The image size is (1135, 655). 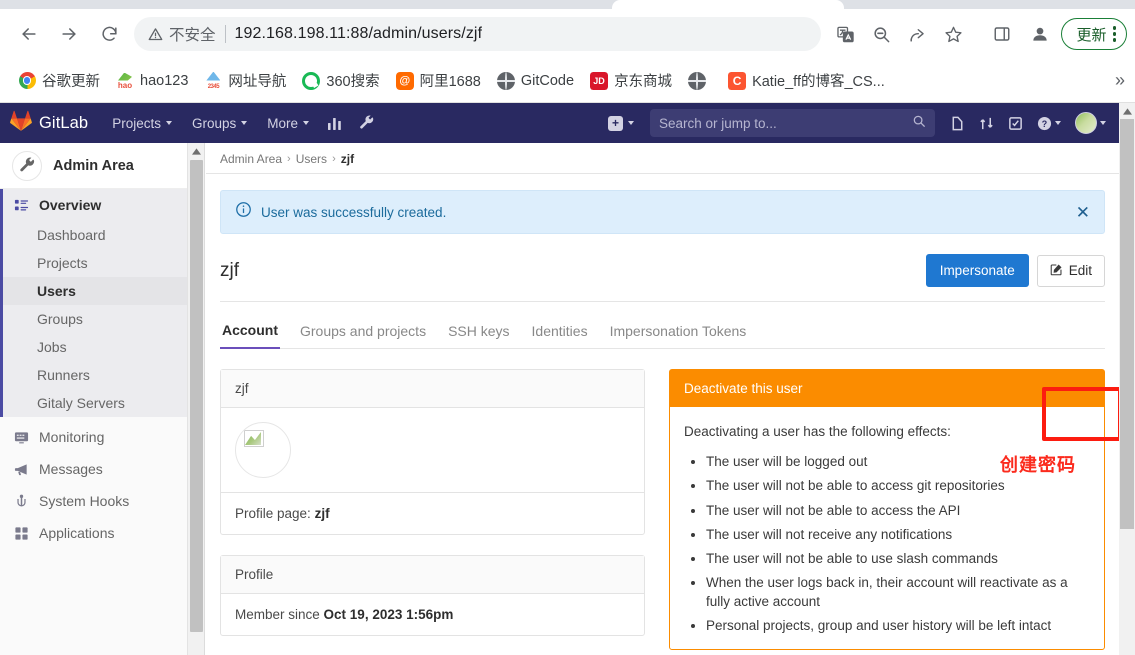 I want to click on navbar-projects-menu: Projects, so click(x=142, y=123).